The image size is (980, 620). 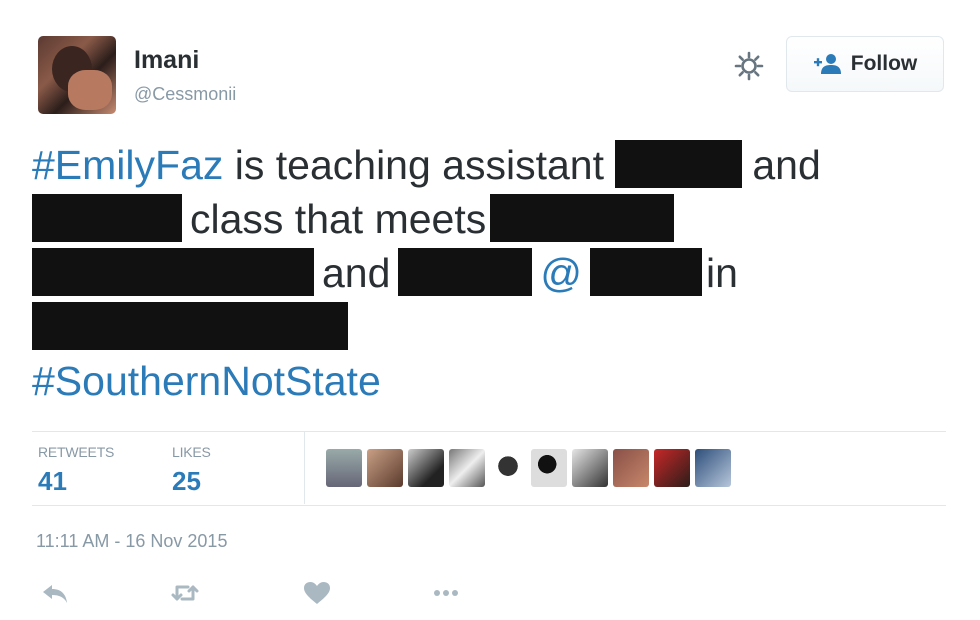 I want to click on profile-avatar, so click(x=77, y=75).